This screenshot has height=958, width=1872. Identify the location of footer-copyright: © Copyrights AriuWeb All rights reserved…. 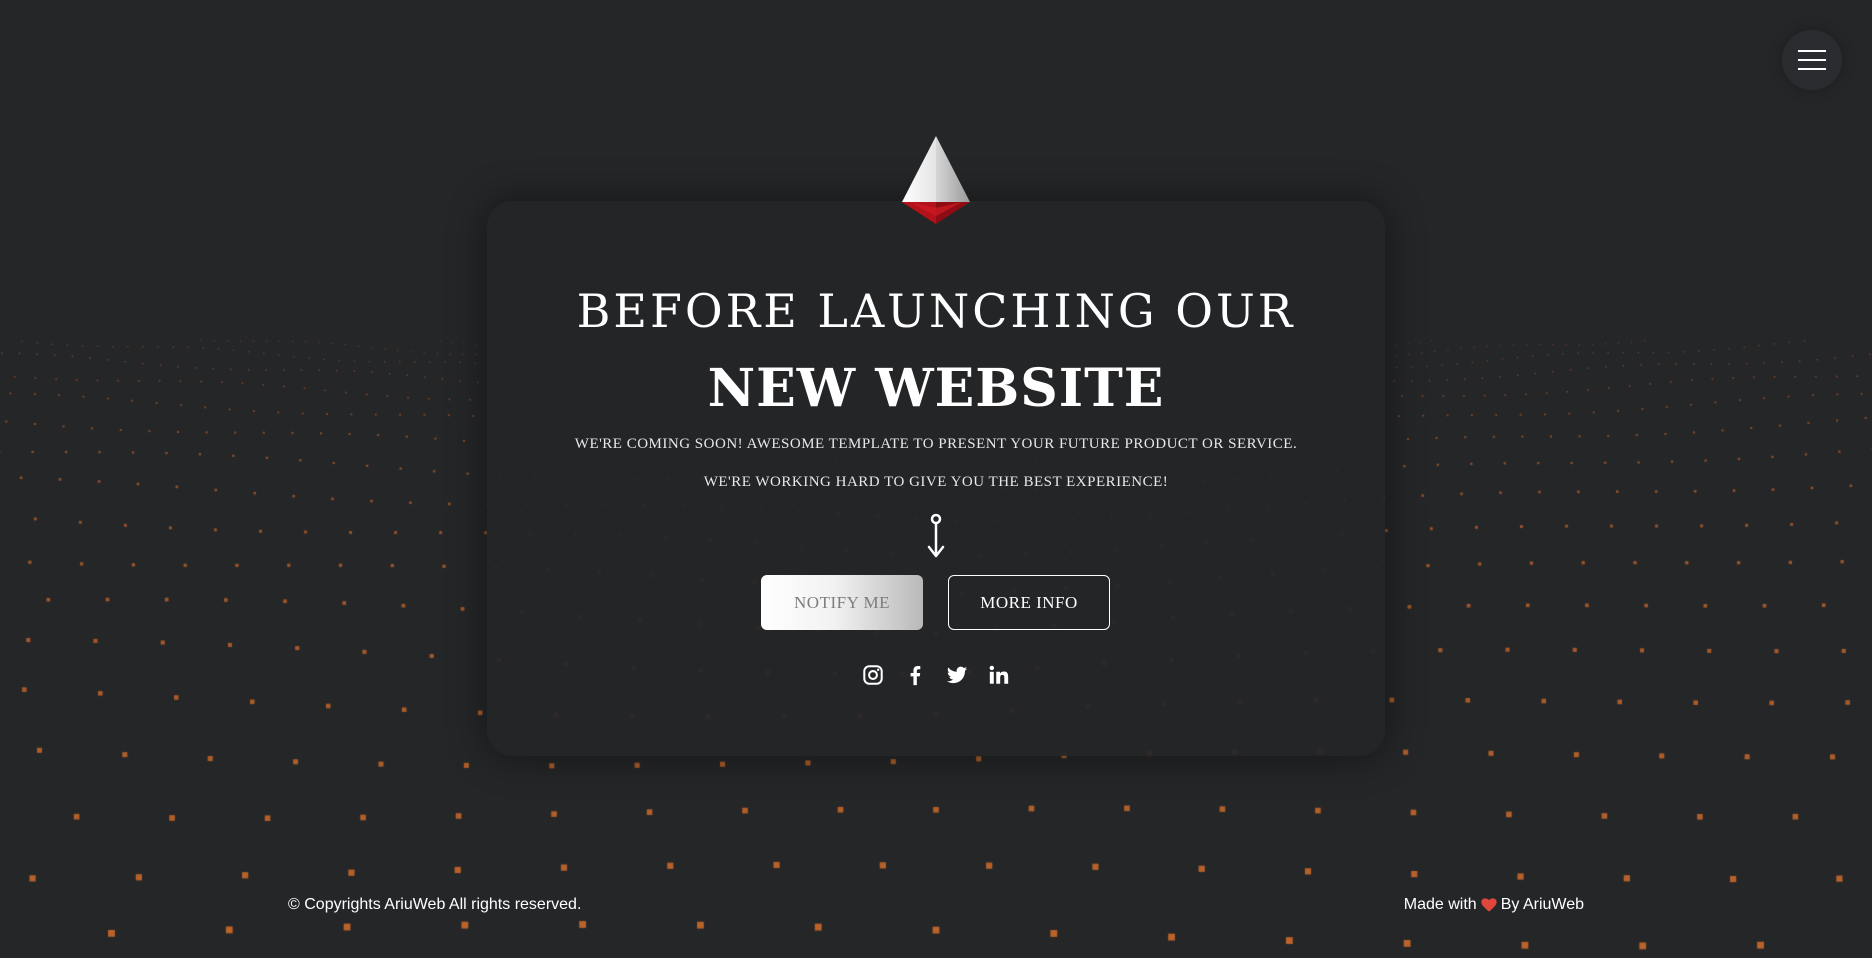
(435, 904).